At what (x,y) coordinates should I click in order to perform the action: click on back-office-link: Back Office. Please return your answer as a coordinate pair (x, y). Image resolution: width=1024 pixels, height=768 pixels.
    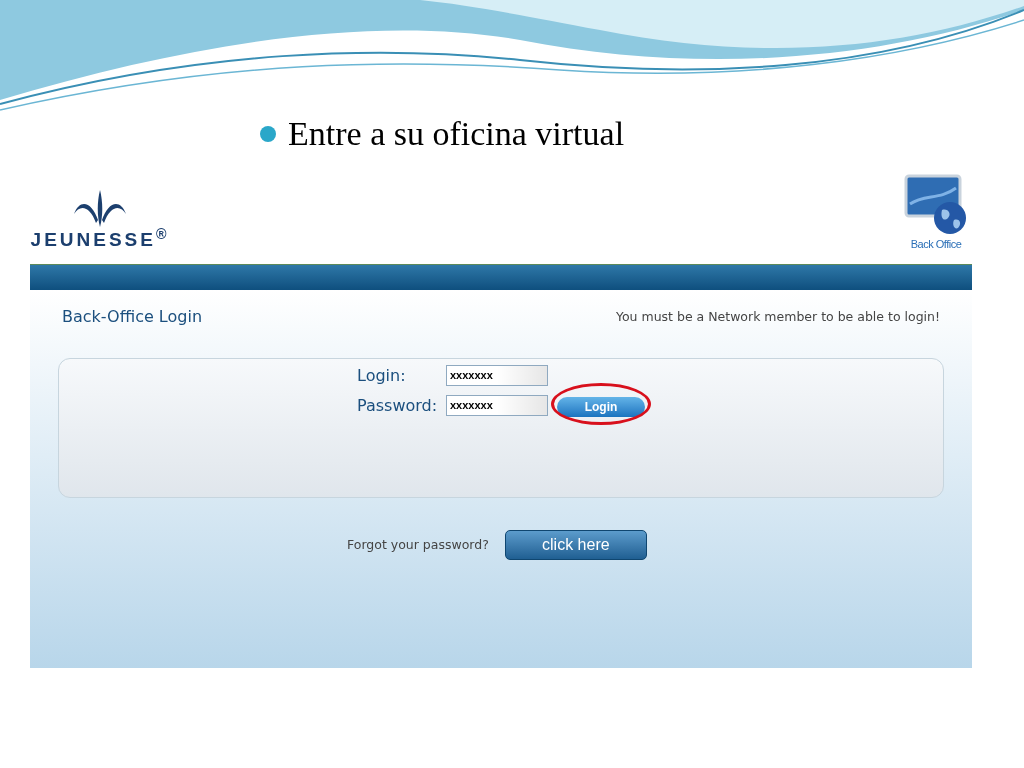
    Looking at the image, I should click on (936, 244).